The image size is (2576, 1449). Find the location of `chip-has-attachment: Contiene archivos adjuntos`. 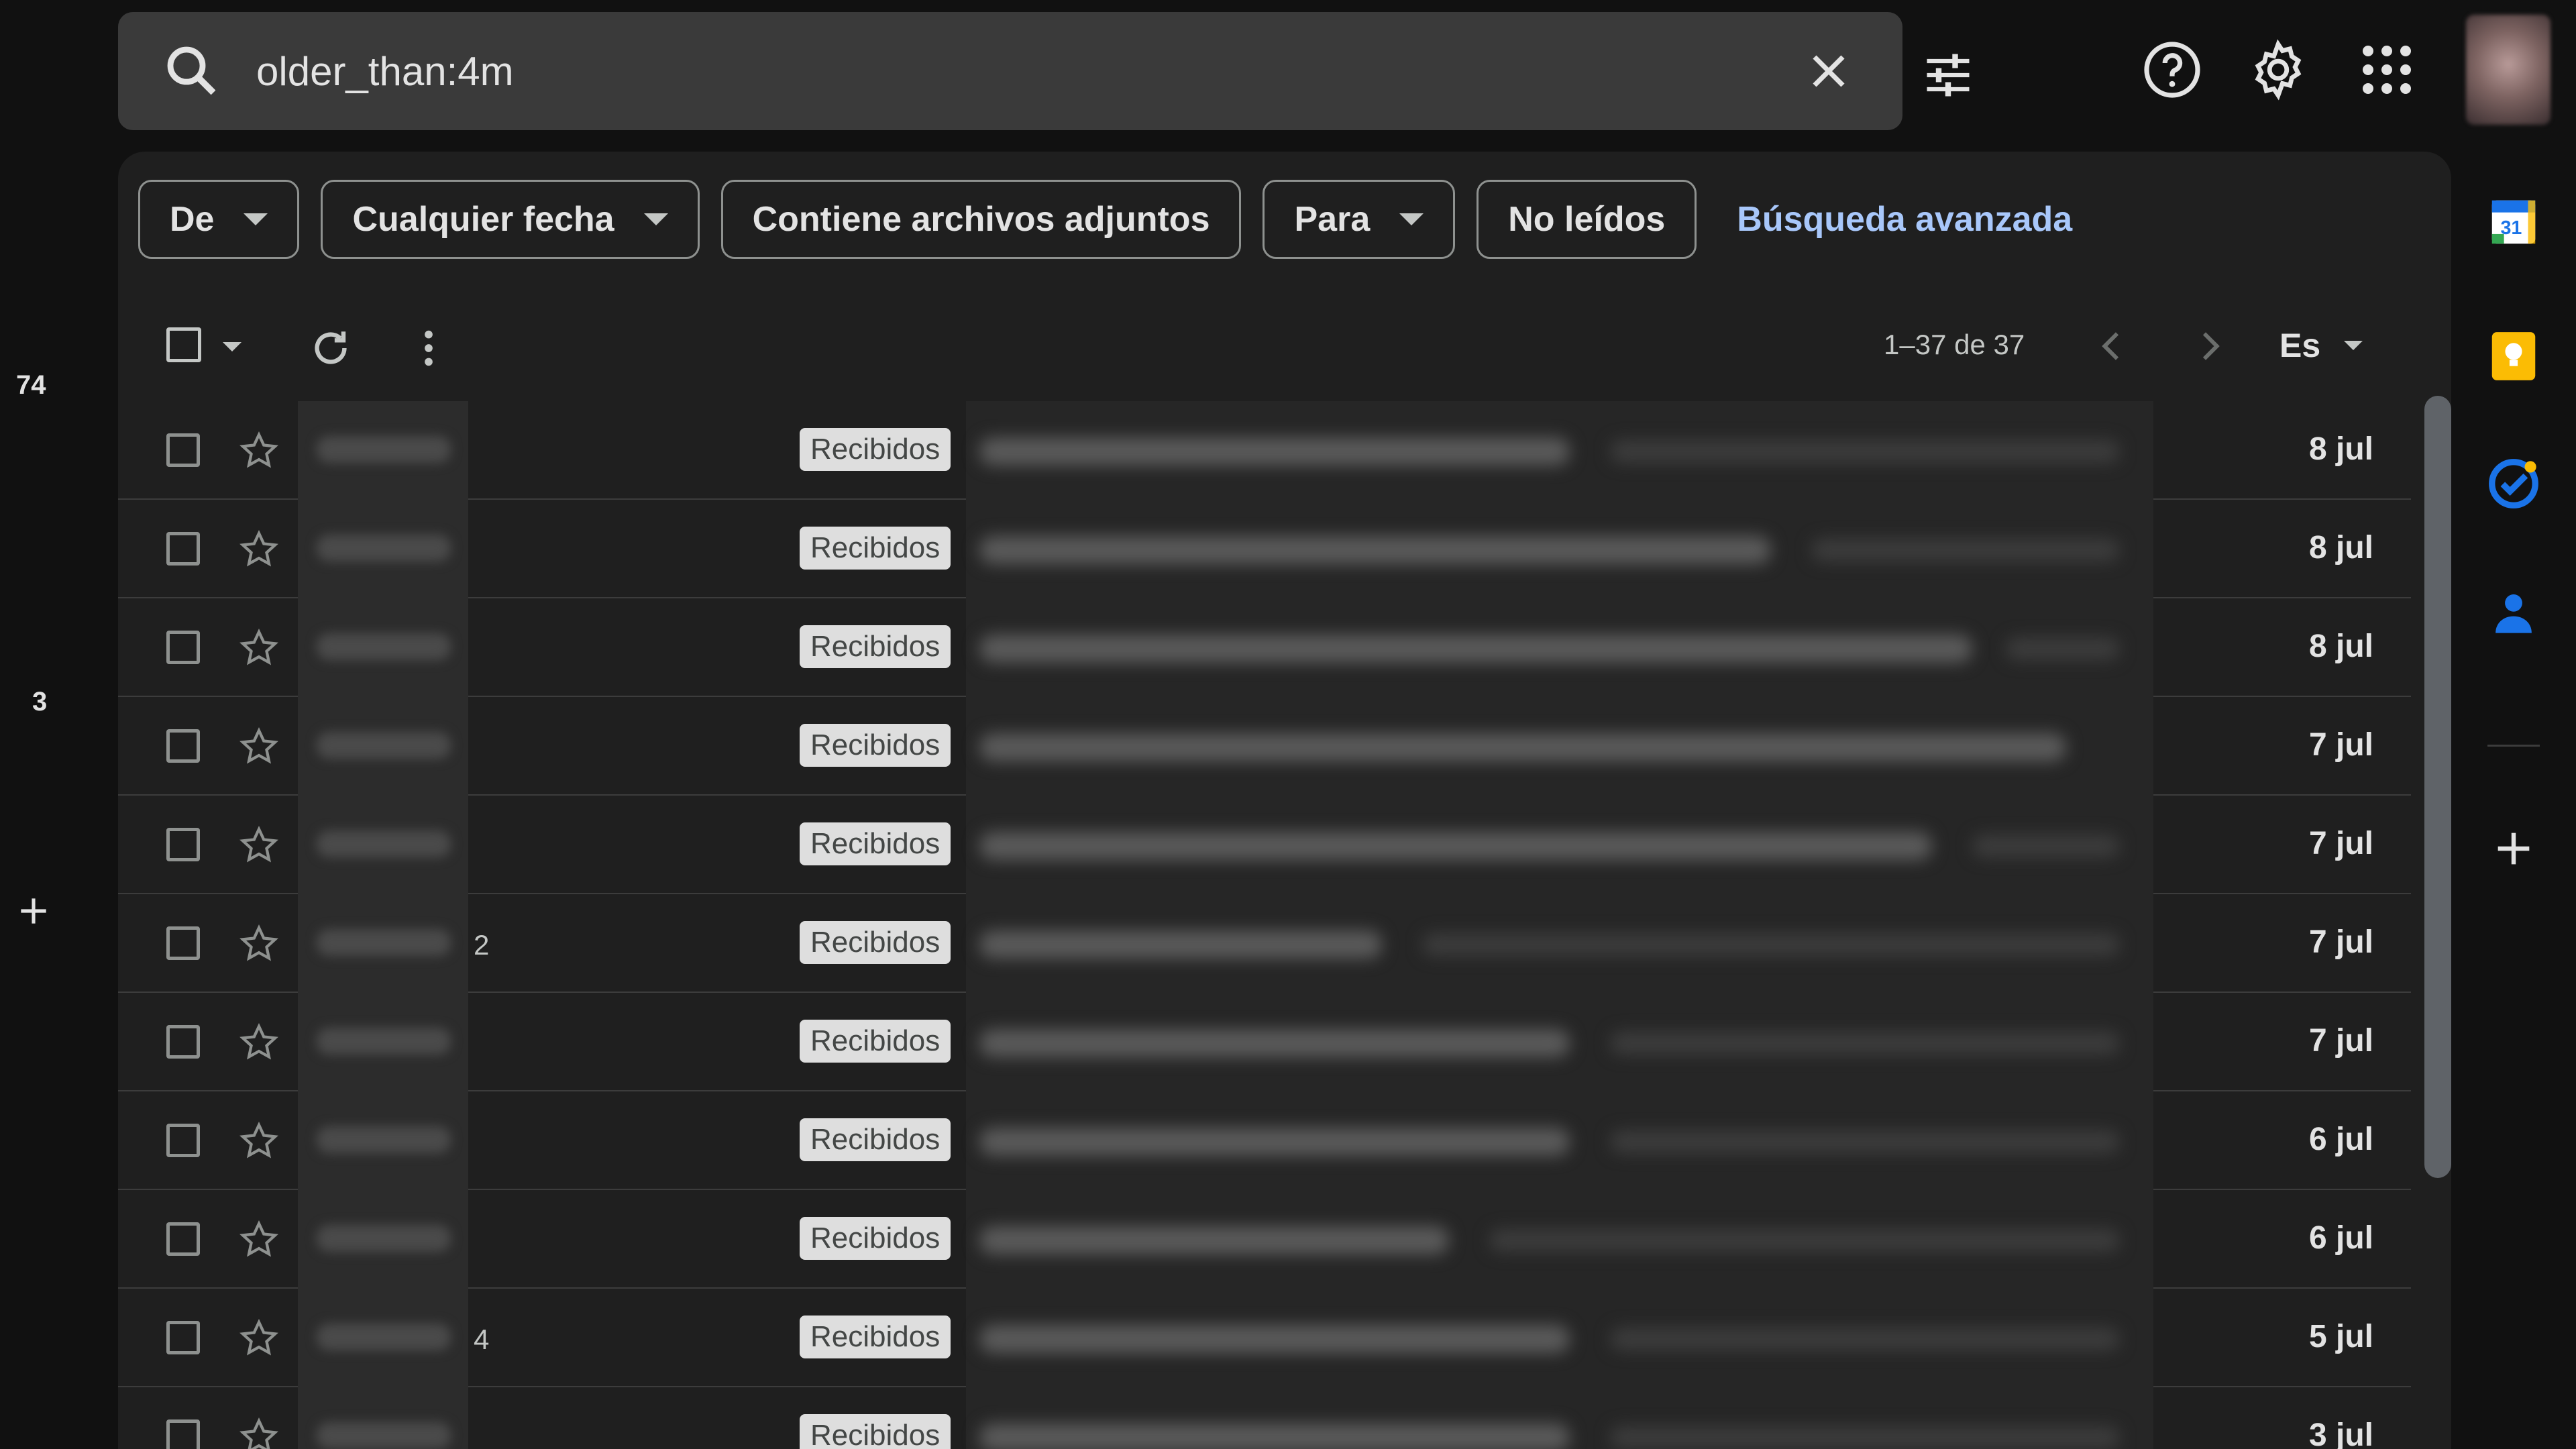

chip-has-attachment: Contiene archivos adjuntos is located at coordinates (981, 219).